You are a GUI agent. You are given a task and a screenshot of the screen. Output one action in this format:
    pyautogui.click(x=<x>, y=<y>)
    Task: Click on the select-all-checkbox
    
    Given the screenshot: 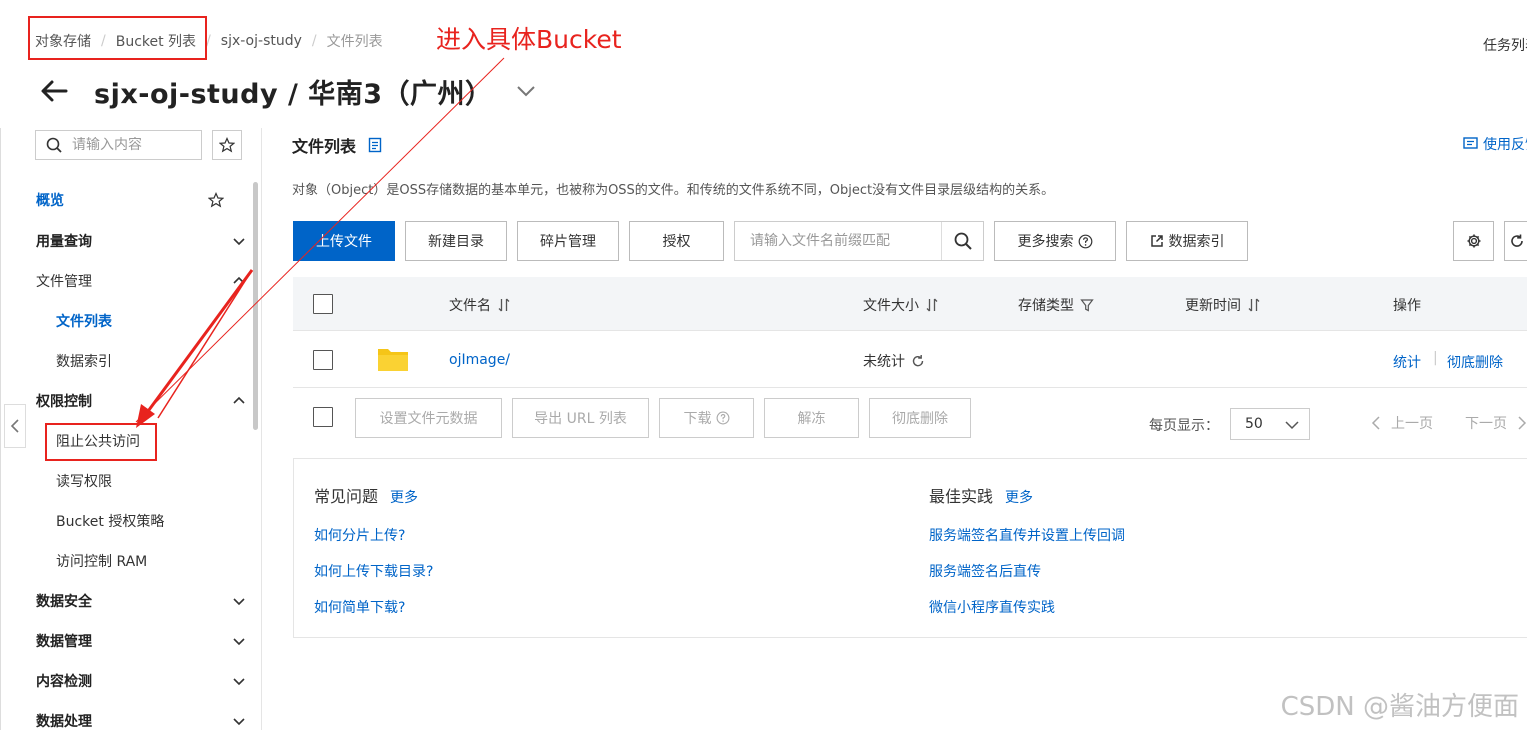 What is the action you would take?
    pyautogui.click(x=323, y=304)
    